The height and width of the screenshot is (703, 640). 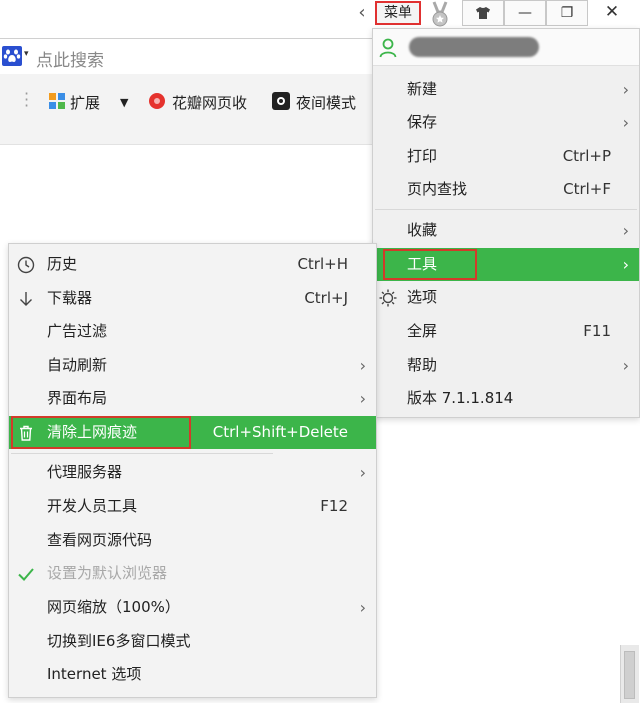 I want to click on submenu-item-auto-refresh: 自动刷新 ›, so click(x=192, y=365).